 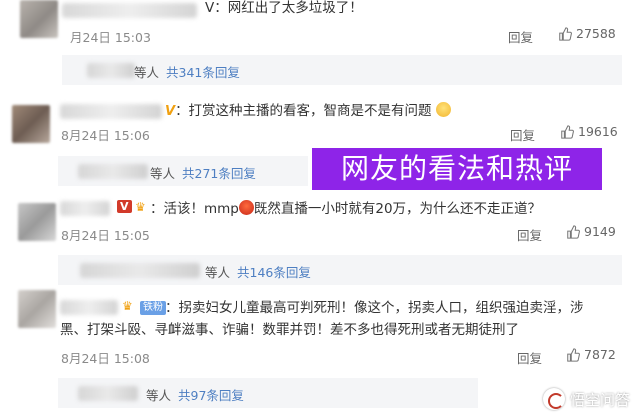 I want to click on comment-text: V：打赏这种主播的看客，智商是不是有问题, so click(x=308, y=111).